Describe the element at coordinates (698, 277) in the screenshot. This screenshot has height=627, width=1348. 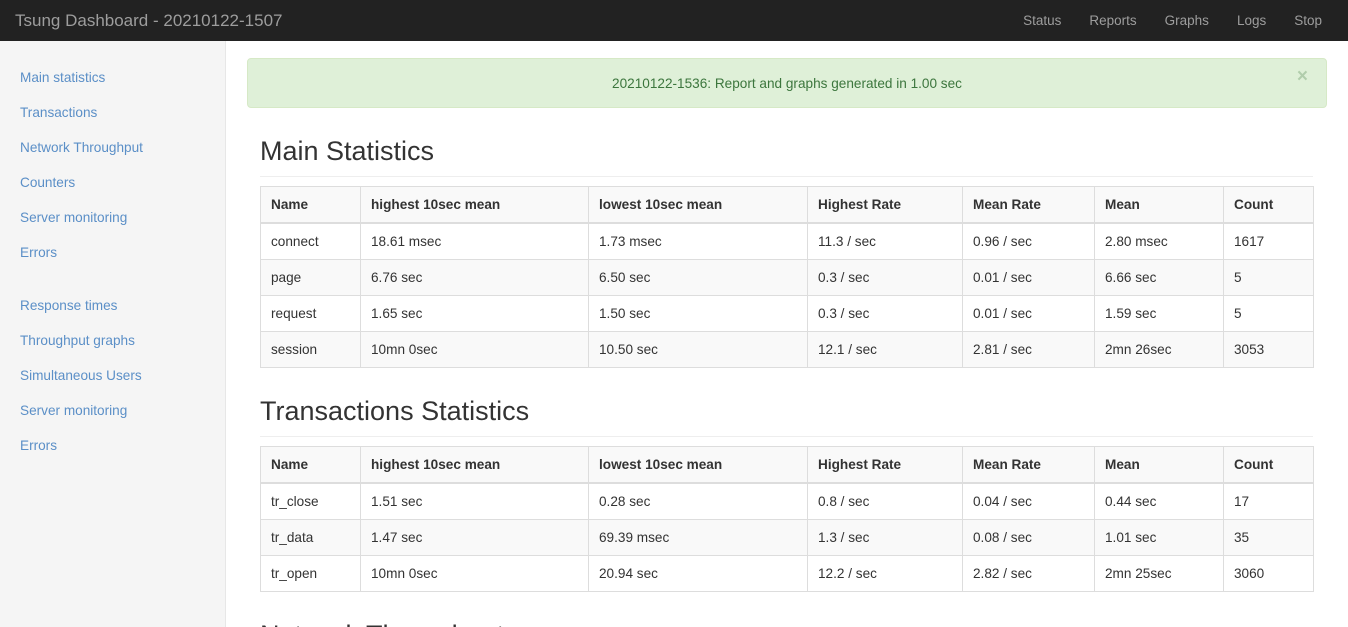
I see `cell-lowest-10sec: 6.50 sec` at that location.